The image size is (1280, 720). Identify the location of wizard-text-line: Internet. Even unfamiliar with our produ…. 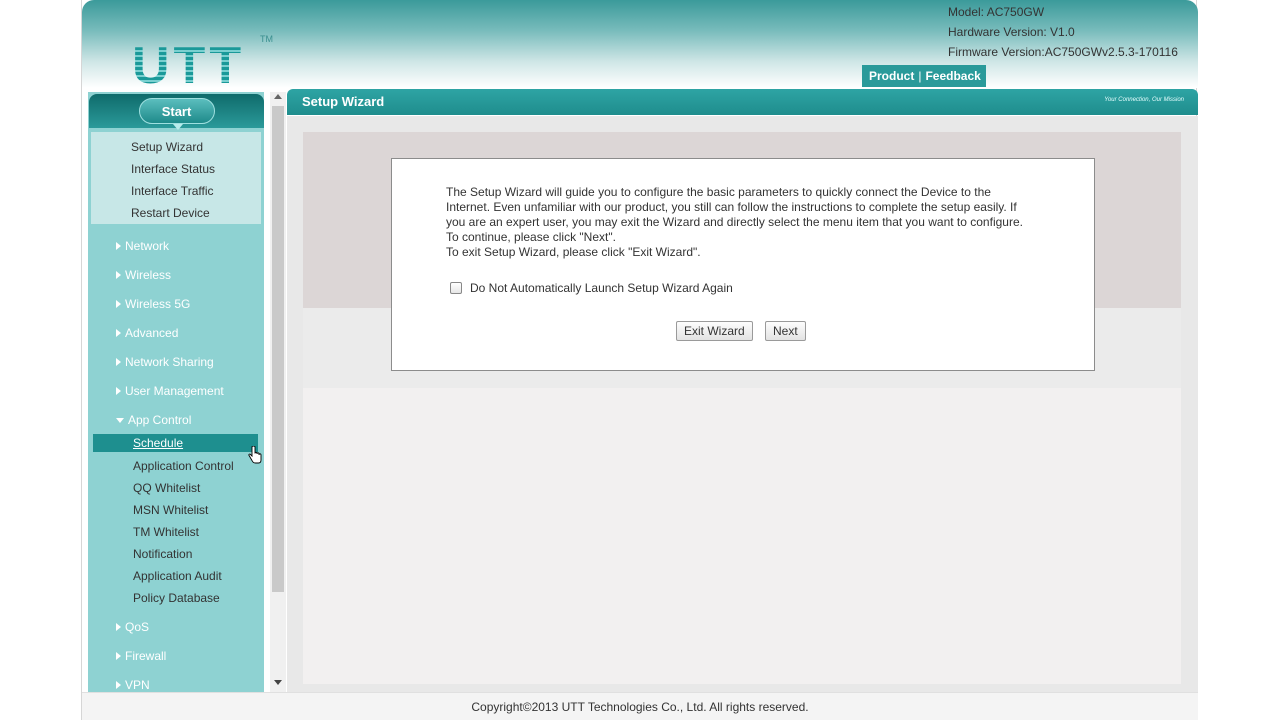
(731, 207).